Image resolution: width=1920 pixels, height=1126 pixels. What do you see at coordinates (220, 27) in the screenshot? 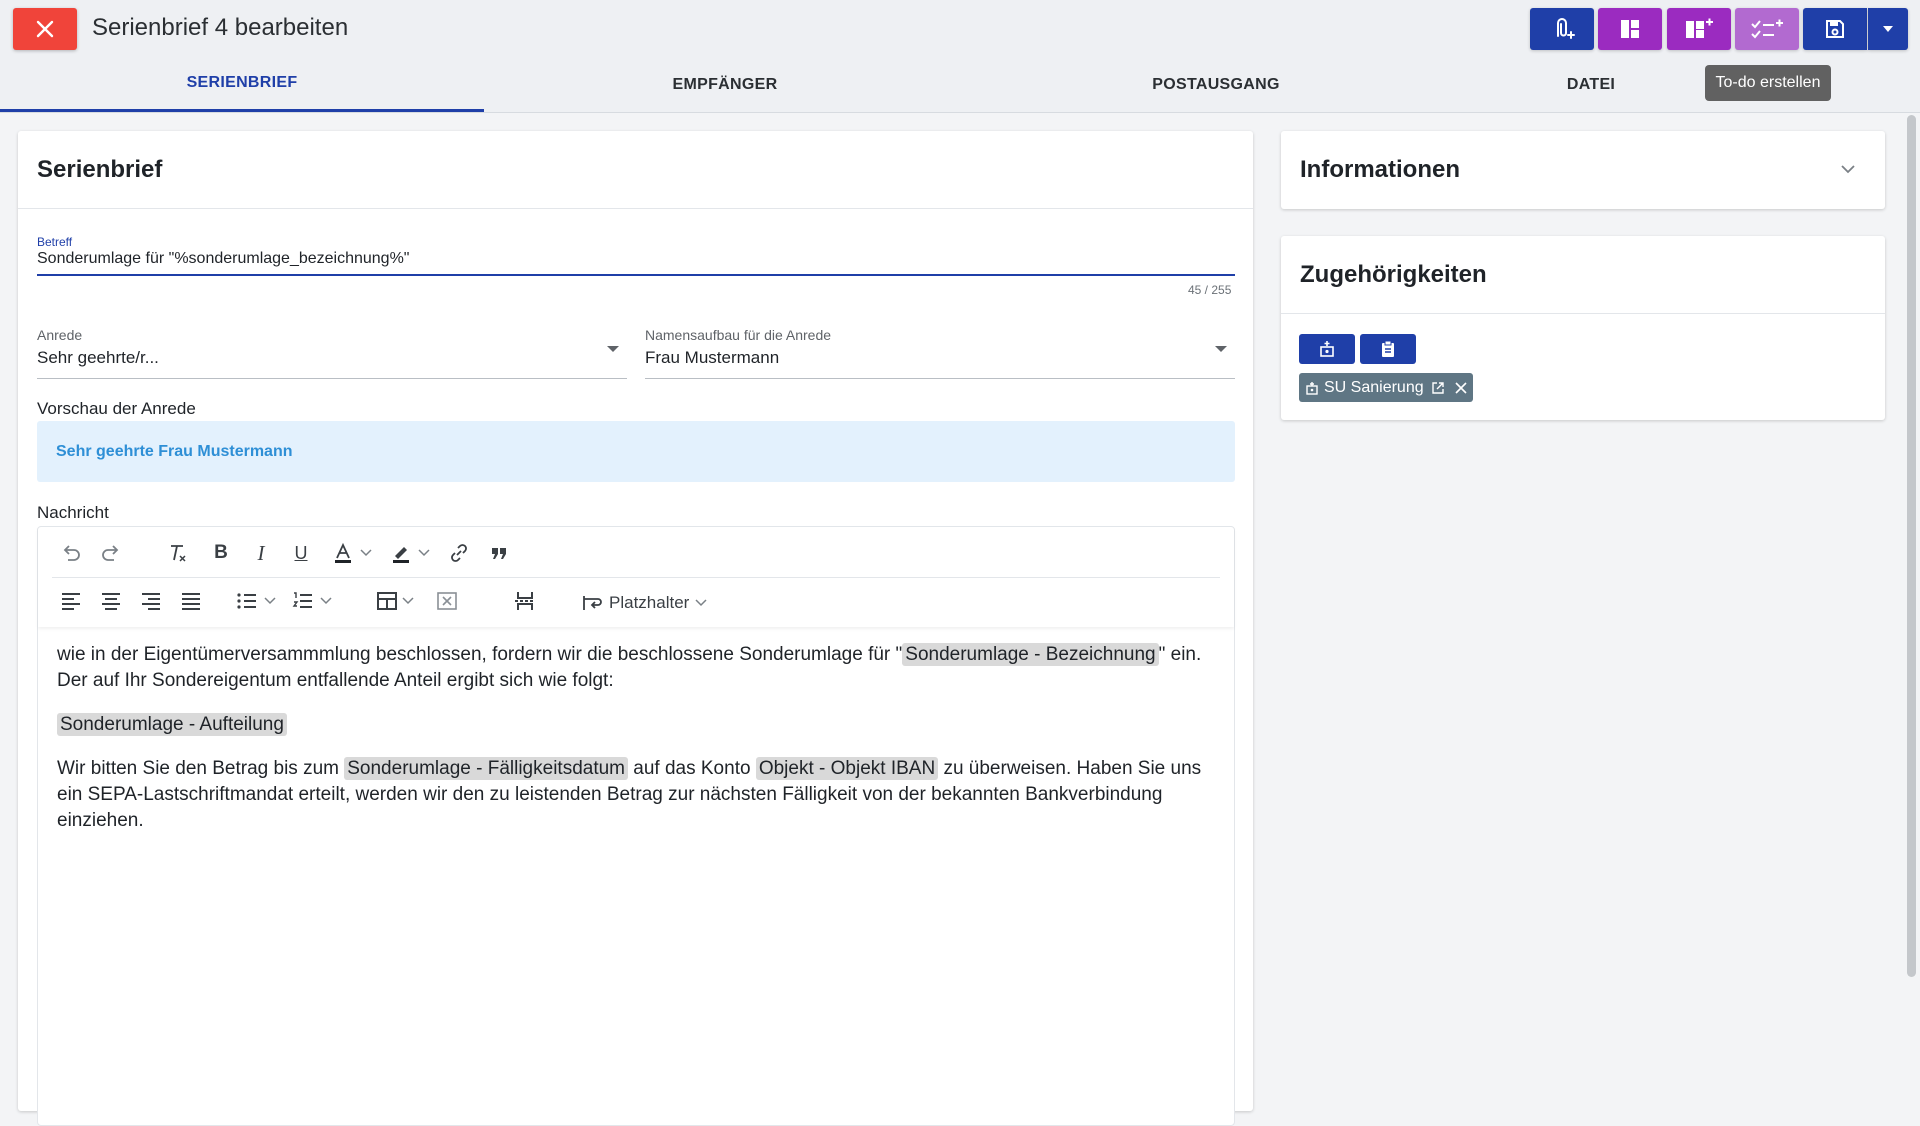
I see `page-title: Serienbrief 4 bearbeiten` at bounding box center [220, 27].